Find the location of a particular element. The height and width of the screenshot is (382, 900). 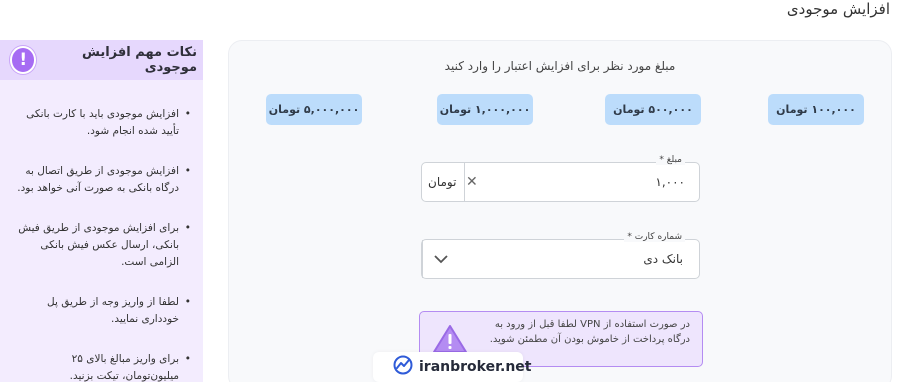

amount-field: مبلغ * ۱,۰۰۰ ✕ تومان is located at coordinates (560, 178).